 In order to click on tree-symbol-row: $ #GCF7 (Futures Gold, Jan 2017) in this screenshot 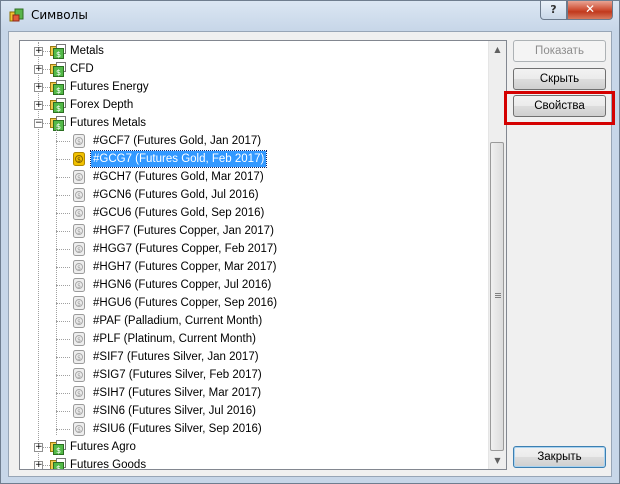, I will do `click(254, 141)`.